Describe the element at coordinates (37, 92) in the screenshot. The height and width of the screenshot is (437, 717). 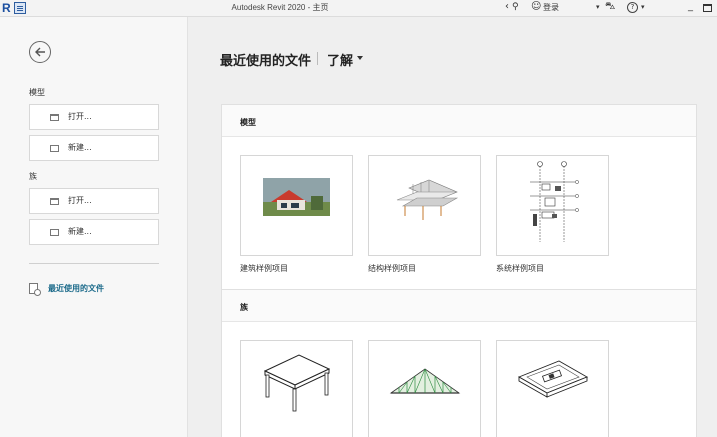
I see `models-label: 模型` at that location.